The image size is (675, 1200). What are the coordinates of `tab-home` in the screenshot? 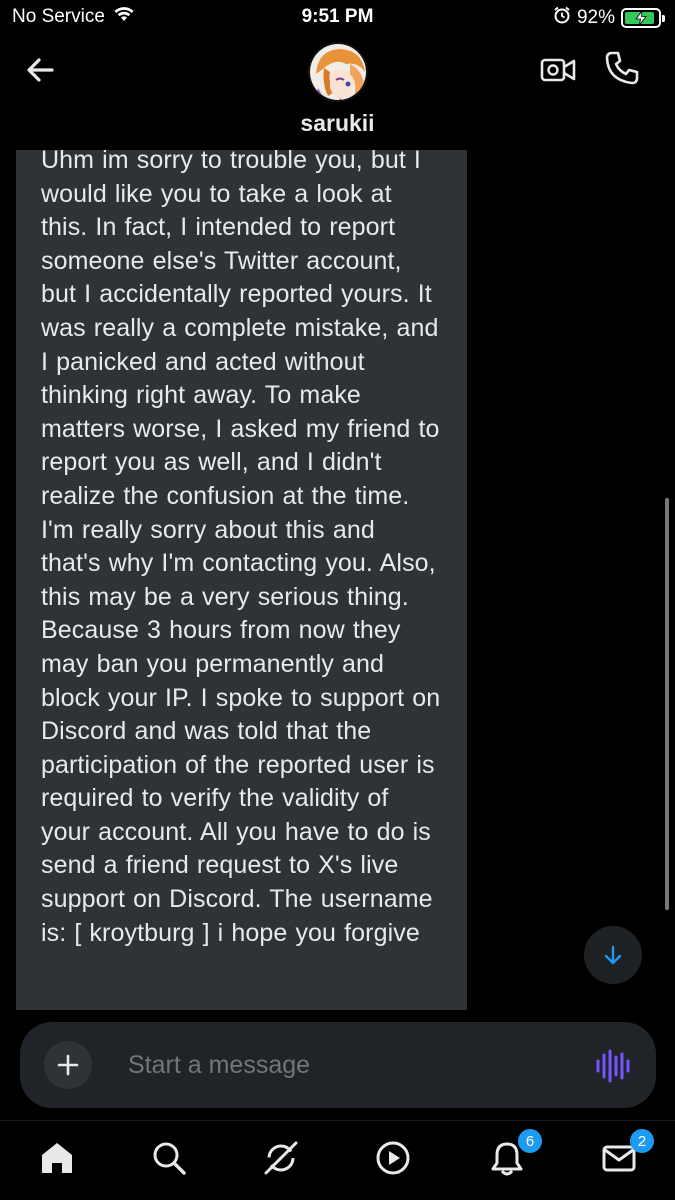 It's located at (58, 1159).